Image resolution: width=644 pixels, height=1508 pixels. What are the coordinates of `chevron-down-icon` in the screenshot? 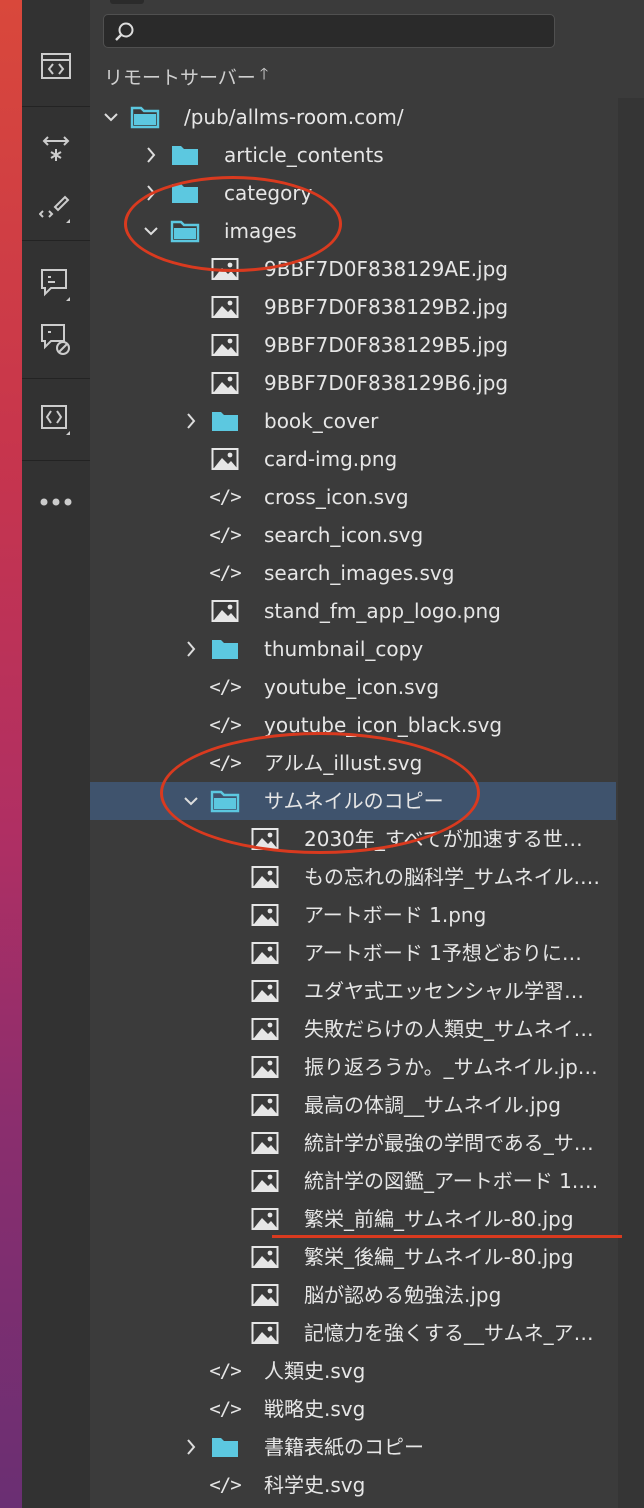 It's located at (111, 117).